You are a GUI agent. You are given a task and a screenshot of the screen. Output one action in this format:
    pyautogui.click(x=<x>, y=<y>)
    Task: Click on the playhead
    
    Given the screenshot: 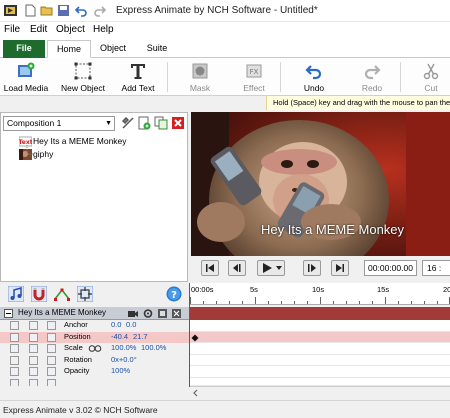 What is the action you would take?
    pyautogui.click(x=189, y=335)
    